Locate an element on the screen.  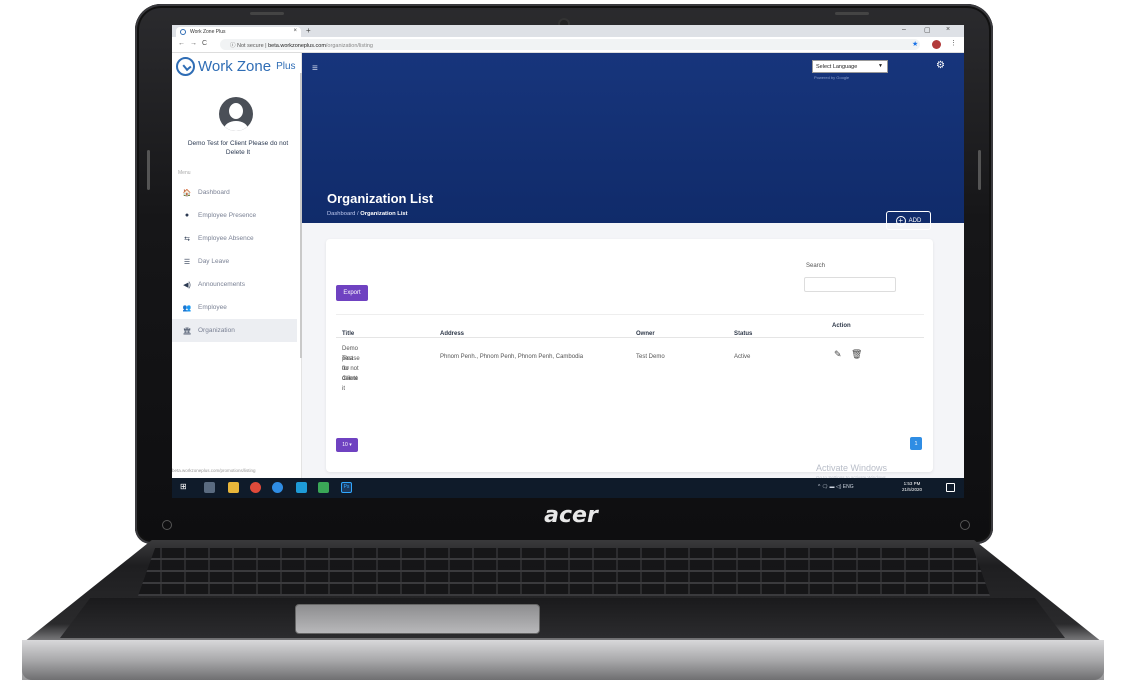
pagination-page-1: 1 is located at coordinates (916, 443).